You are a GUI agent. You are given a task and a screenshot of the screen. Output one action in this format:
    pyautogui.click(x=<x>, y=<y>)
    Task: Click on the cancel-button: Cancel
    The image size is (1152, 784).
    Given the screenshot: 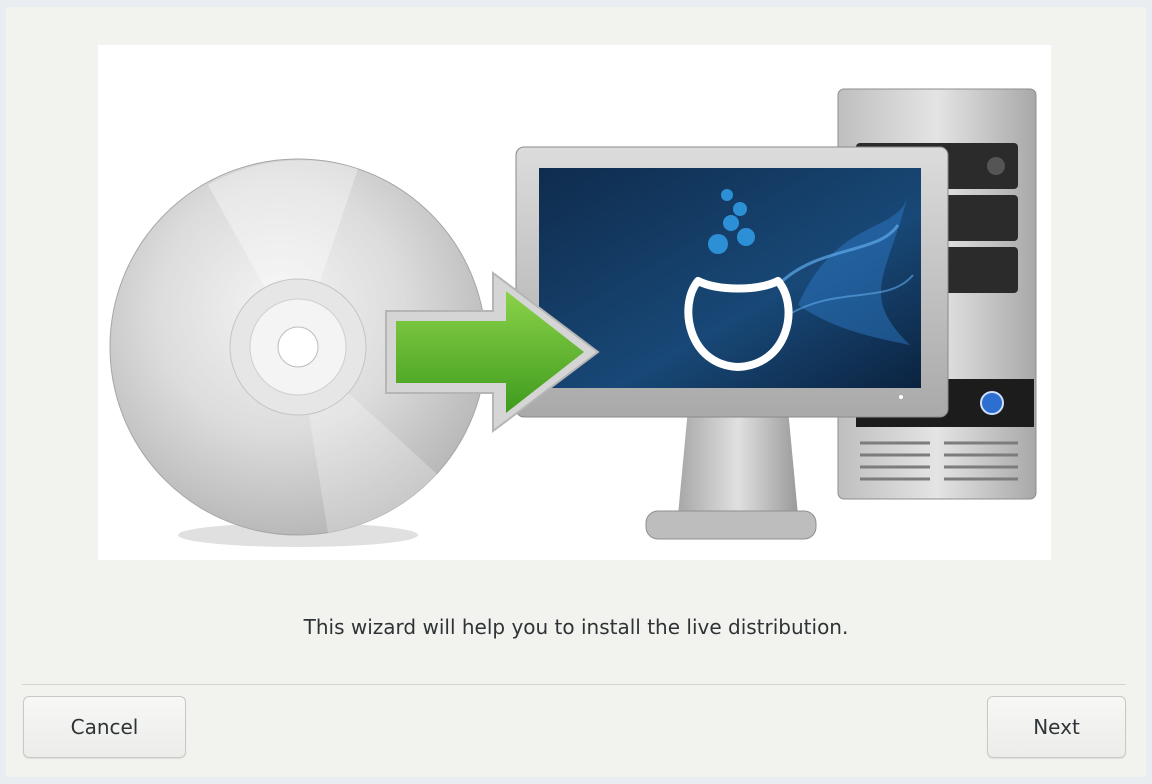 What is the action you would take?
    pyautogui.click(x=104, y=727)
    